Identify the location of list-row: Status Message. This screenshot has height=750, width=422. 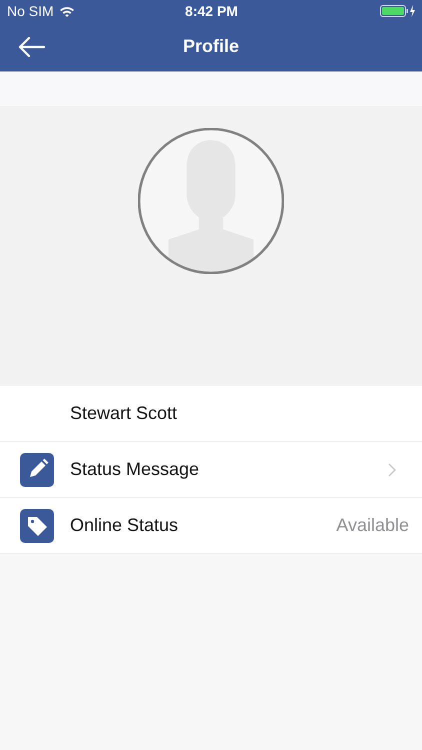
(211, 470).